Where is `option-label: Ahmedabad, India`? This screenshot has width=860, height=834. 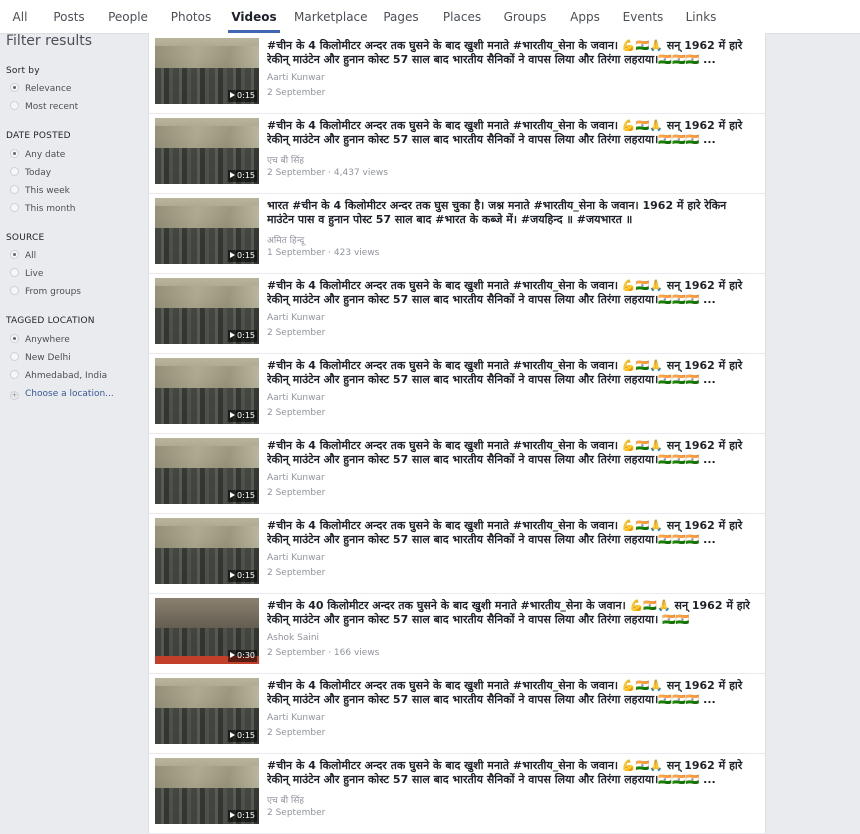
option-label: Ahmedabad, India is located at coordinates (66, 376).